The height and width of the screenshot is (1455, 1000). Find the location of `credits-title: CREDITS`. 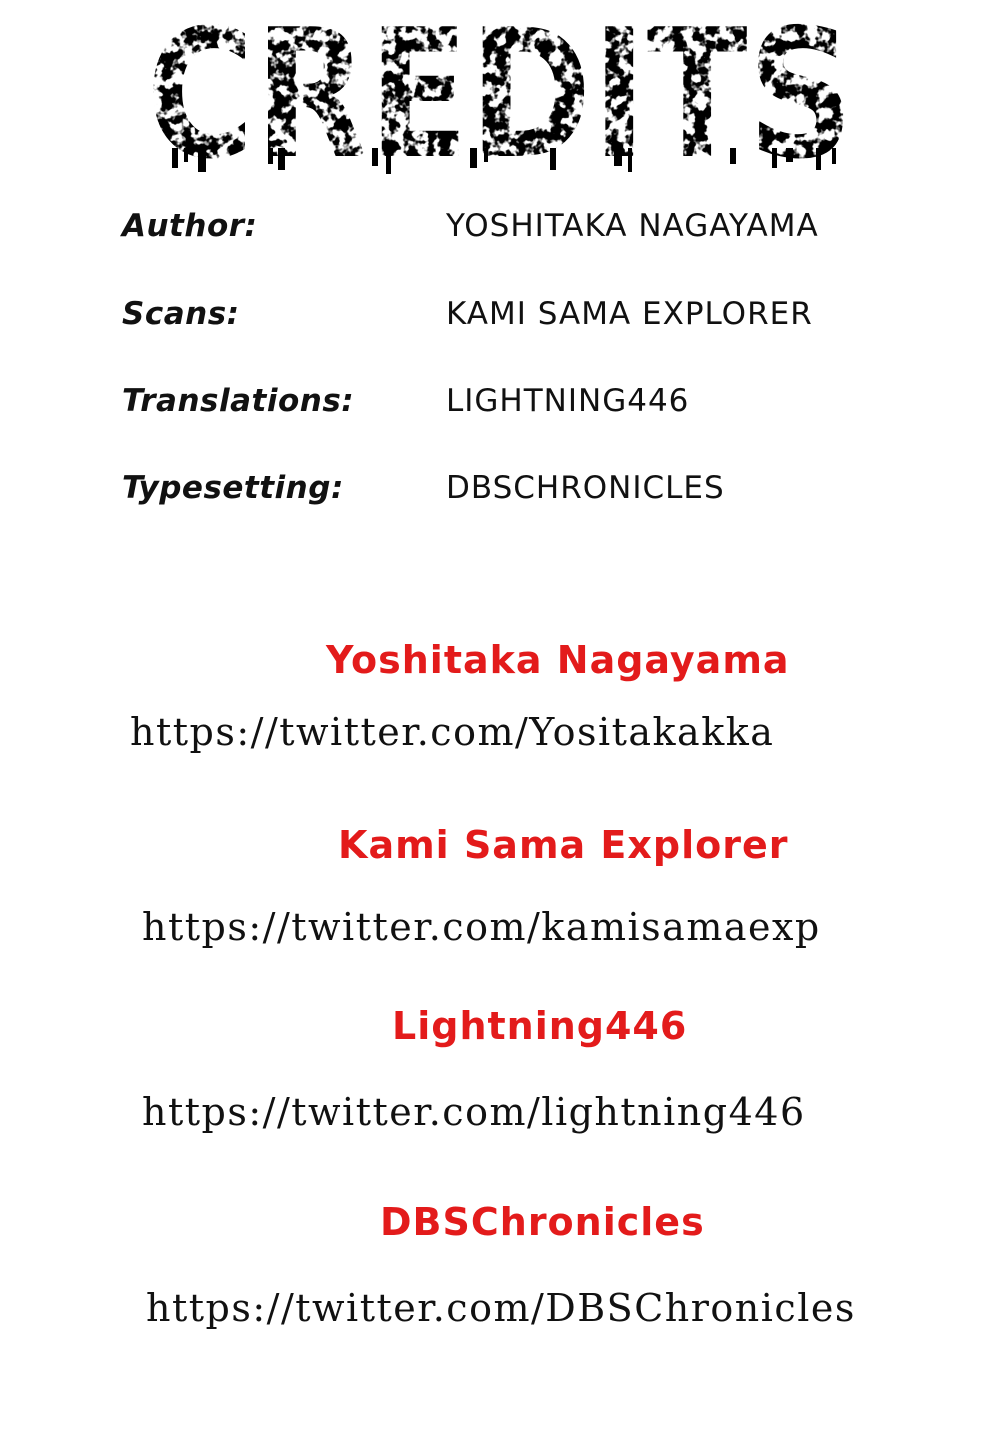

credits-title: CREDITS is located at coordinates (500, 93).